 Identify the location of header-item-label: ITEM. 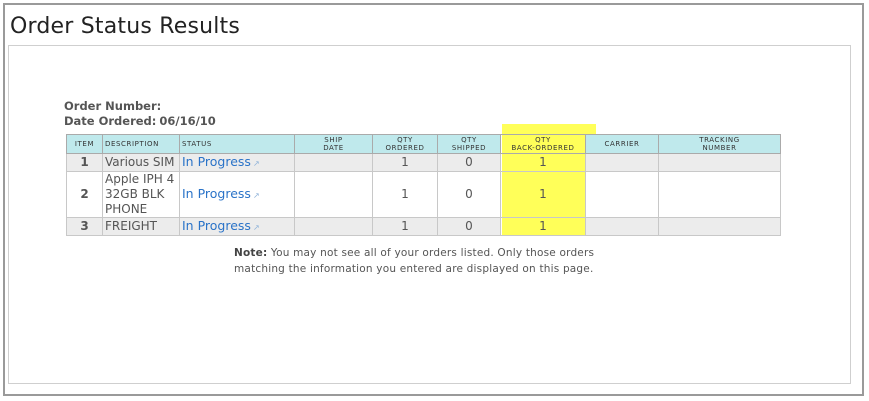
(84, 144).